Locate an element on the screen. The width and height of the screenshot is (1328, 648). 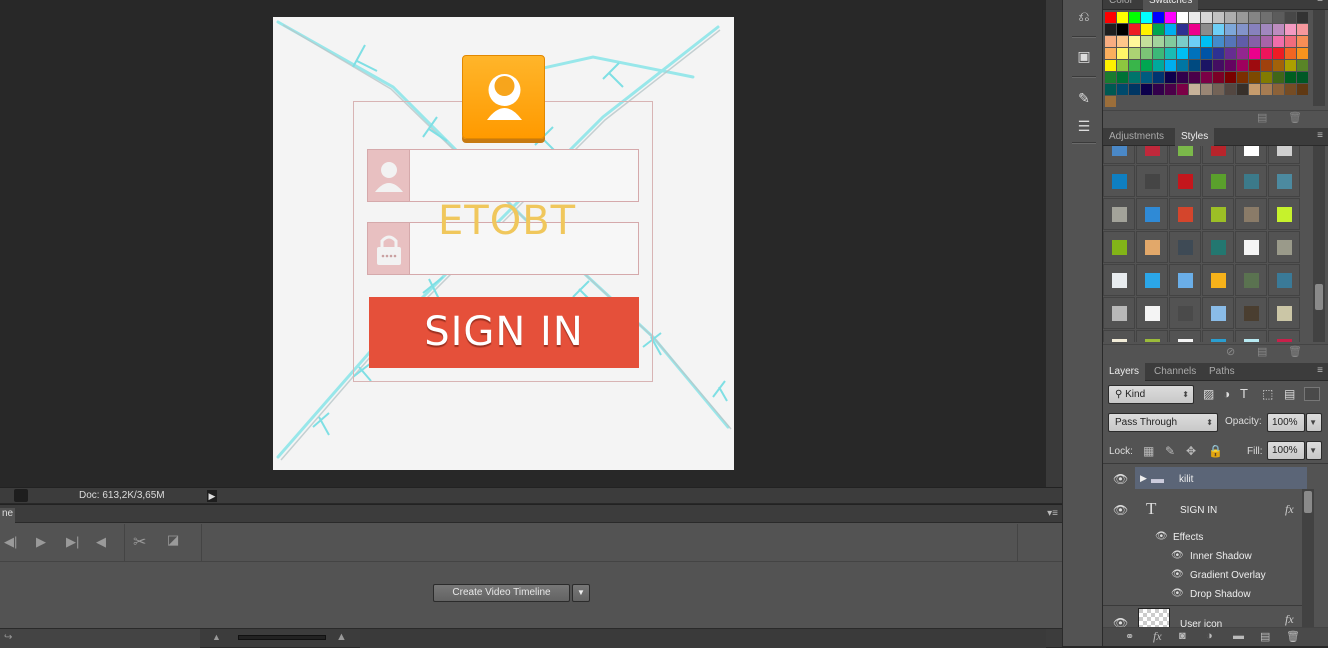
new-group-icon: ▬ is located at coordinates (1238, 636).